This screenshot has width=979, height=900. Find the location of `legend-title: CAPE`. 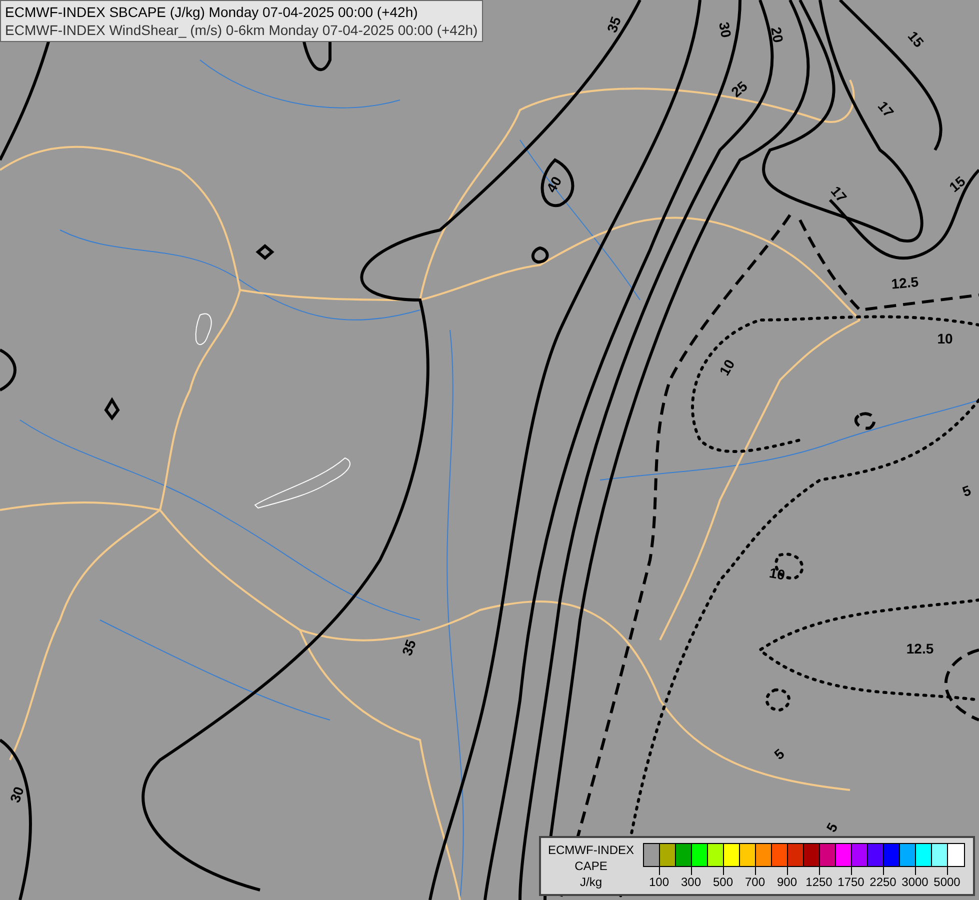

legend-title: CAPE is located at coordinates (591, 866).